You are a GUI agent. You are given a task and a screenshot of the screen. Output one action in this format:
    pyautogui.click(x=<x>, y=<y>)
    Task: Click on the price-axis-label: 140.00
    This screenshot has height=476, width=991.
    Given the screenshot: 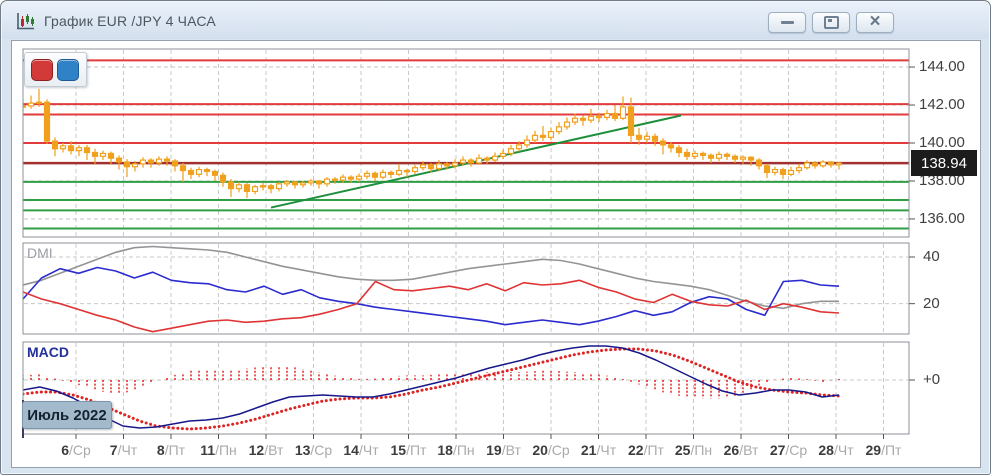 What is the action you would take?
    pyautogui.click(x=942, y=142)
    